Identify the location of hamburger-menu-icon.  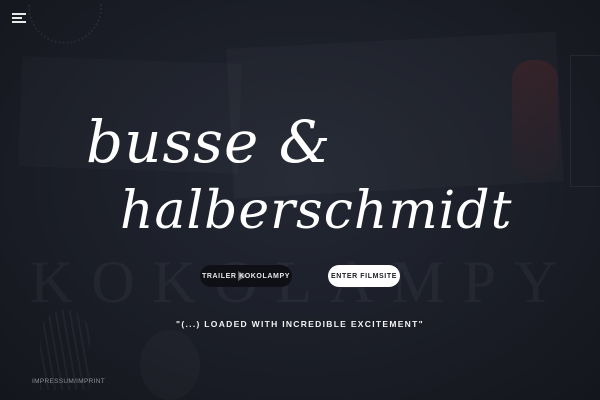
(20, 18).